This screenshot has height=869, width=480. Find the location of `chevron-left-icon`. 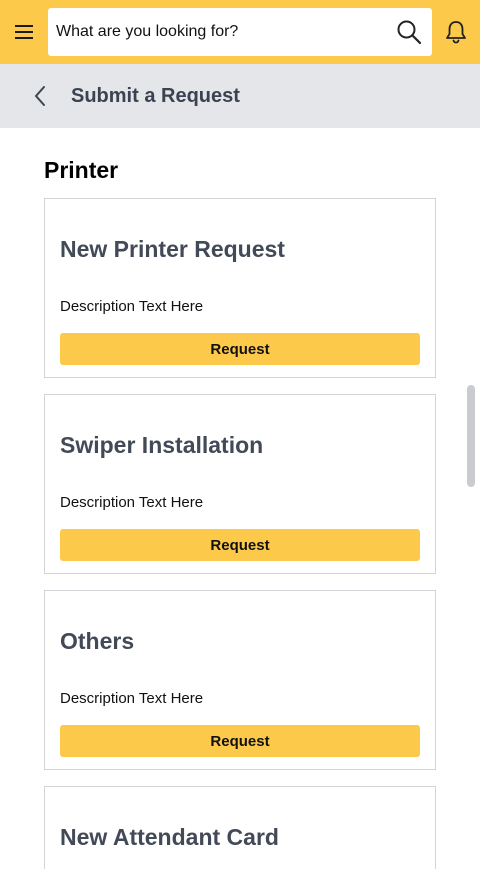

chevron-left-icon is located at coordinates (40, 96).